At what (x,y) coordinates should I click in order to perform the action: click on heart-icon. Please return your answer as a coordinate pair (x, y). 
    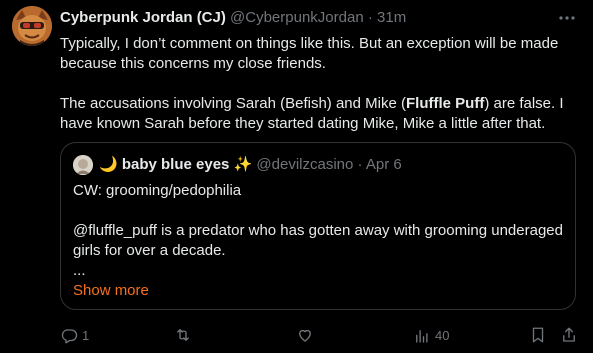
    Looking at the image, I should click on (305, 335).